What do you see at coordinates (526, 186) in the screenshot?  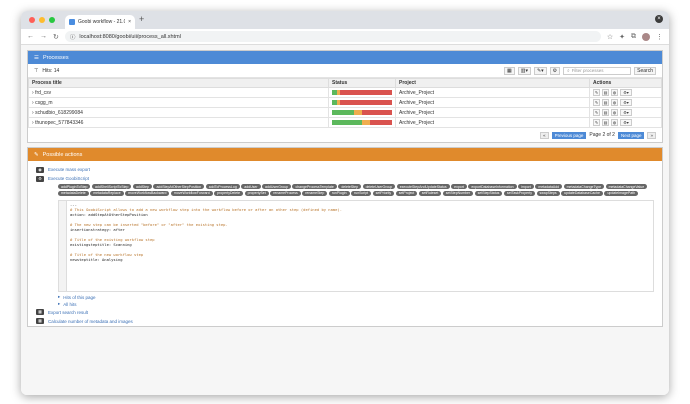 I see `goobiscript-chip: import` at bounding box center [526, 186].